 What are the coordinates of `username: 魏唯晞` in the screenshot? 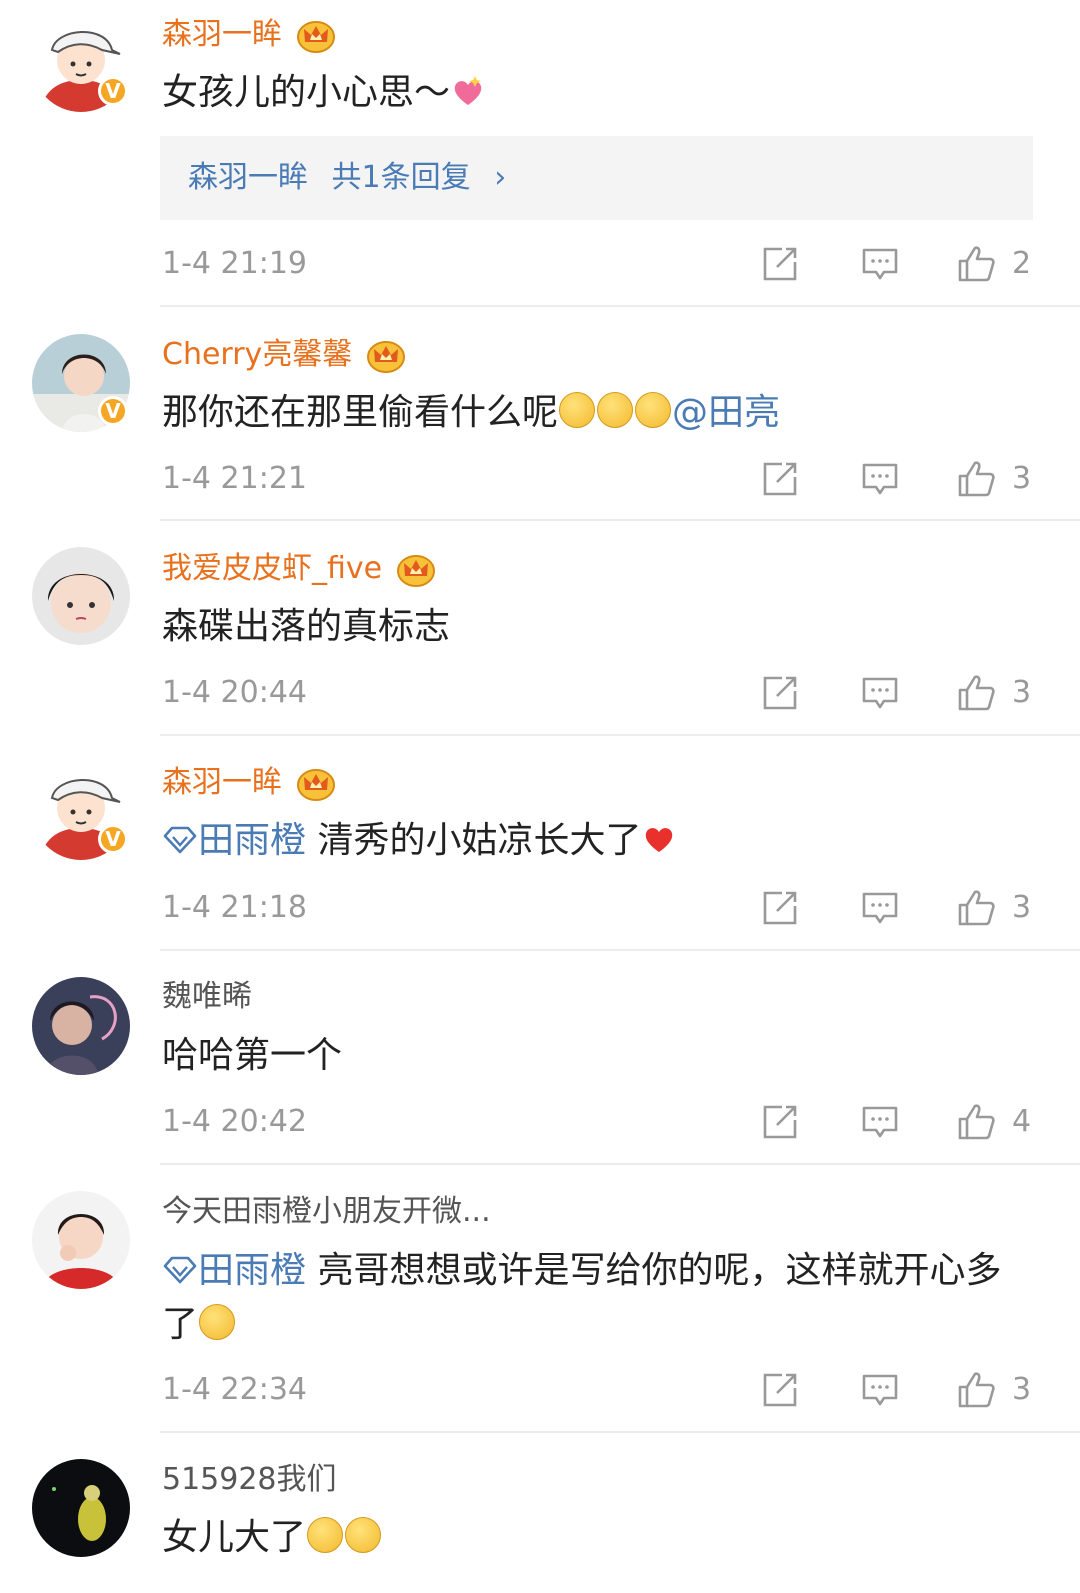 It's located at (207, 997).